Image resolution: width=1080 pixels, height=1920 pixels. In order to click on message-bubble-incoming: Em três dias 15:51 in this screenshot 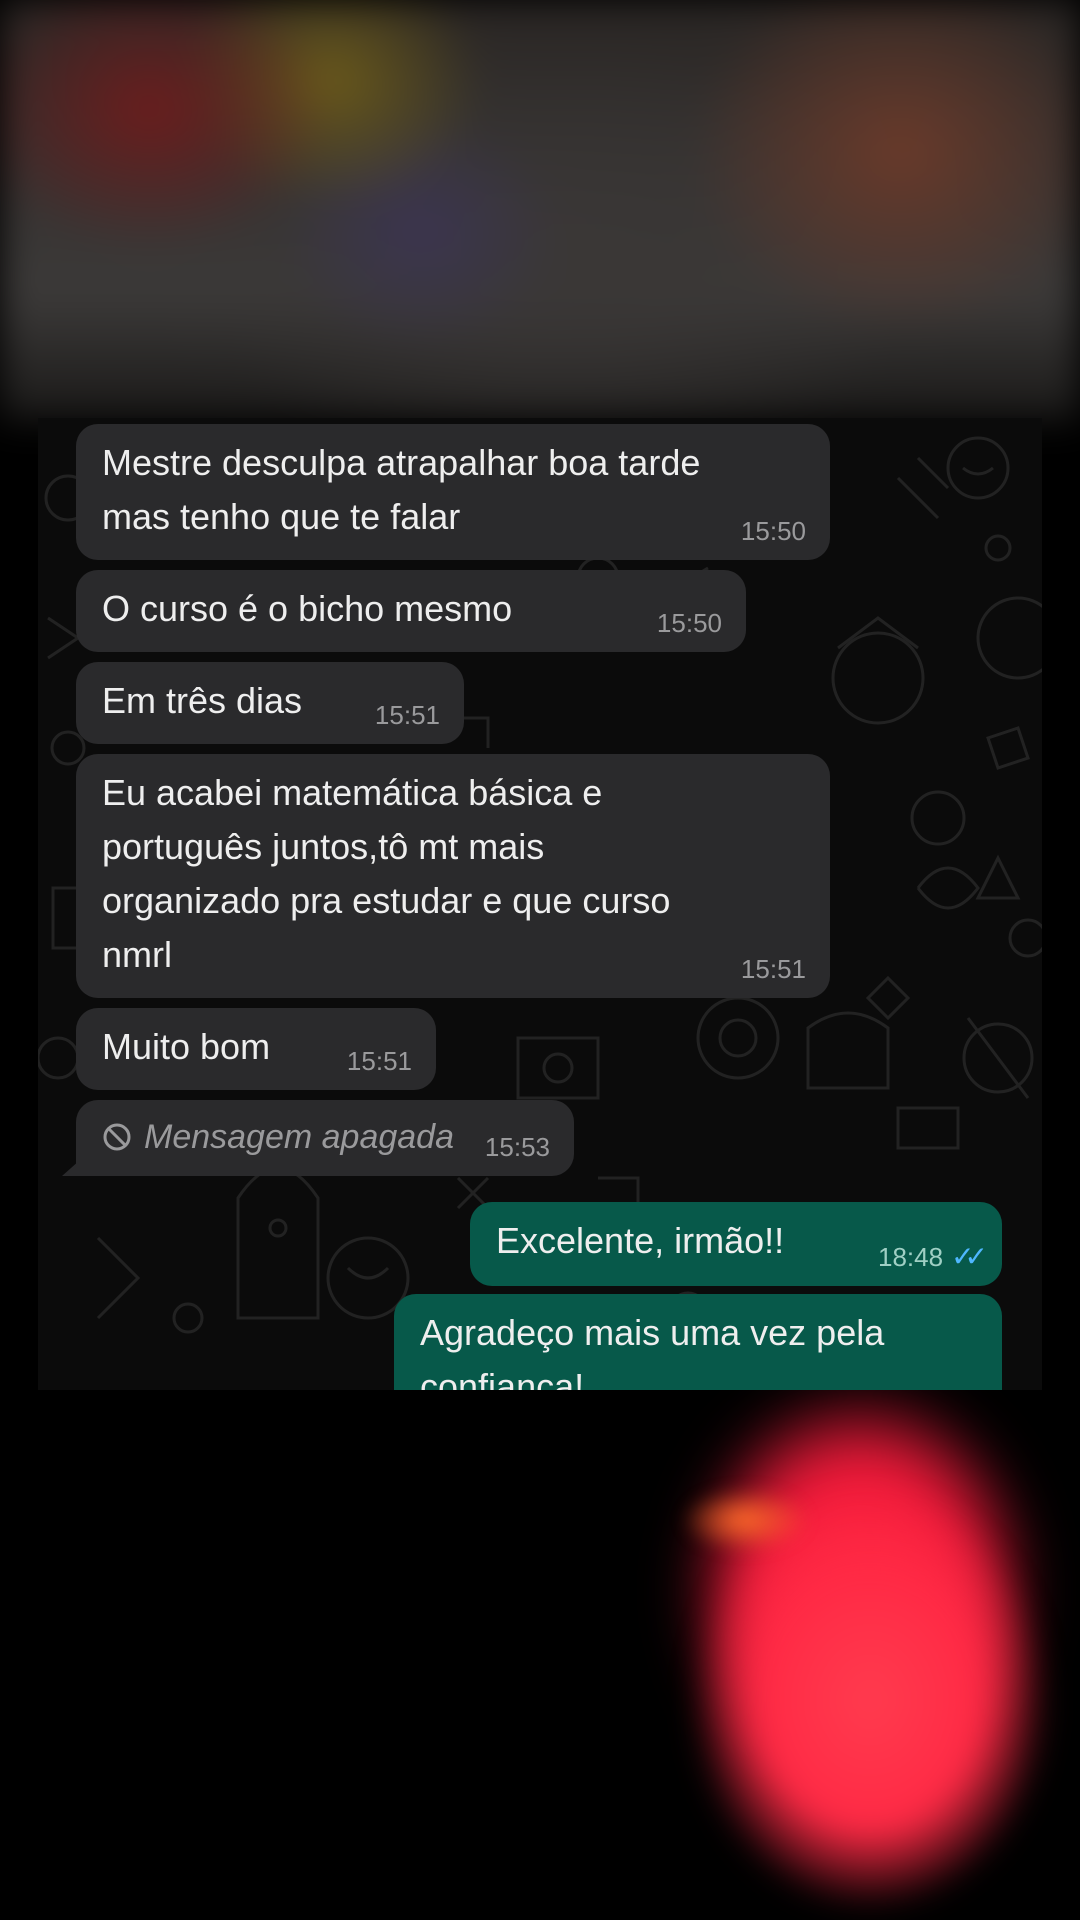, I will do `click(270, 703)`.